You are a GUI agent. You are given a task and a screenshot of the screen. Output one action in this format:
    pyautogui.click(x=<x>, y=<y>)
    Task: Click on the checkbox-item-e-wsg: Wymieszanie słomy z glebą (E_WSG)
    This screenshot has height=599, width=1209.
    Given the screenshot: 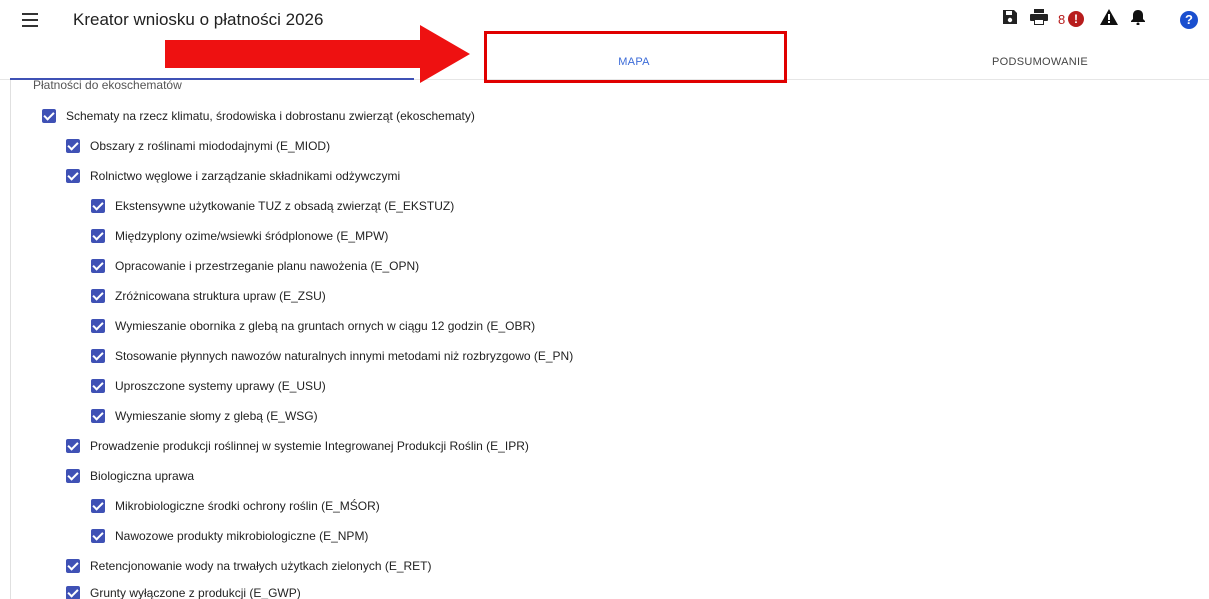 What is the action you would take?
    pyautogui.click(x=204, y=416)
    